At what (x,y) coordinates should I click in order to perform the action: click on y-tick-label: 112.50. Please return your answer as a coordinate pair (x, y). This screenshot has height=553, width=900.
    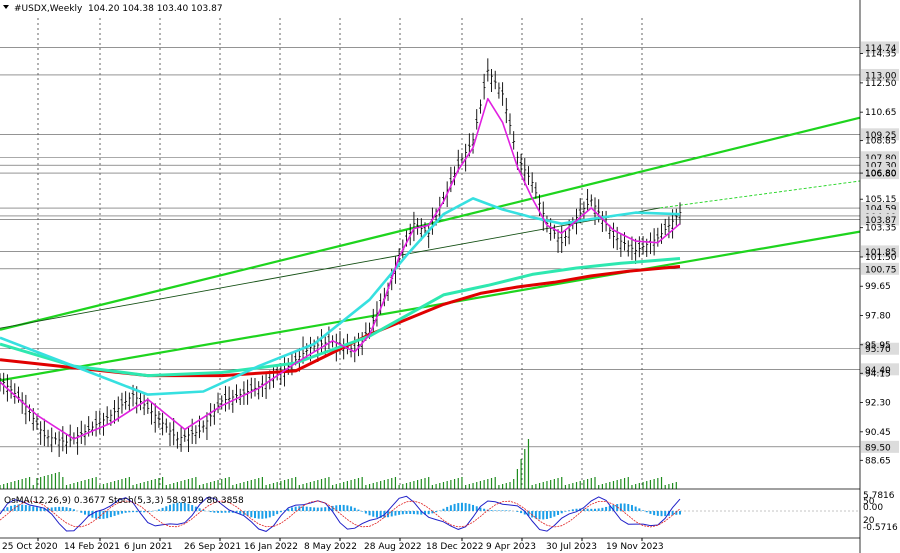
    Looking at the image, I should click on (881, 84).